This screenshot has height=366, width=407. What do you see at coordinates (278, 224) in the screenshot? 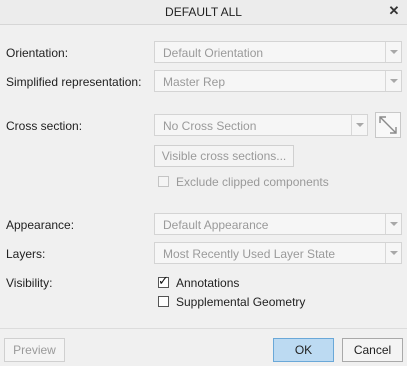
I see `appearance-dropdown: Default Appearance` at bounding box center [278, 224].